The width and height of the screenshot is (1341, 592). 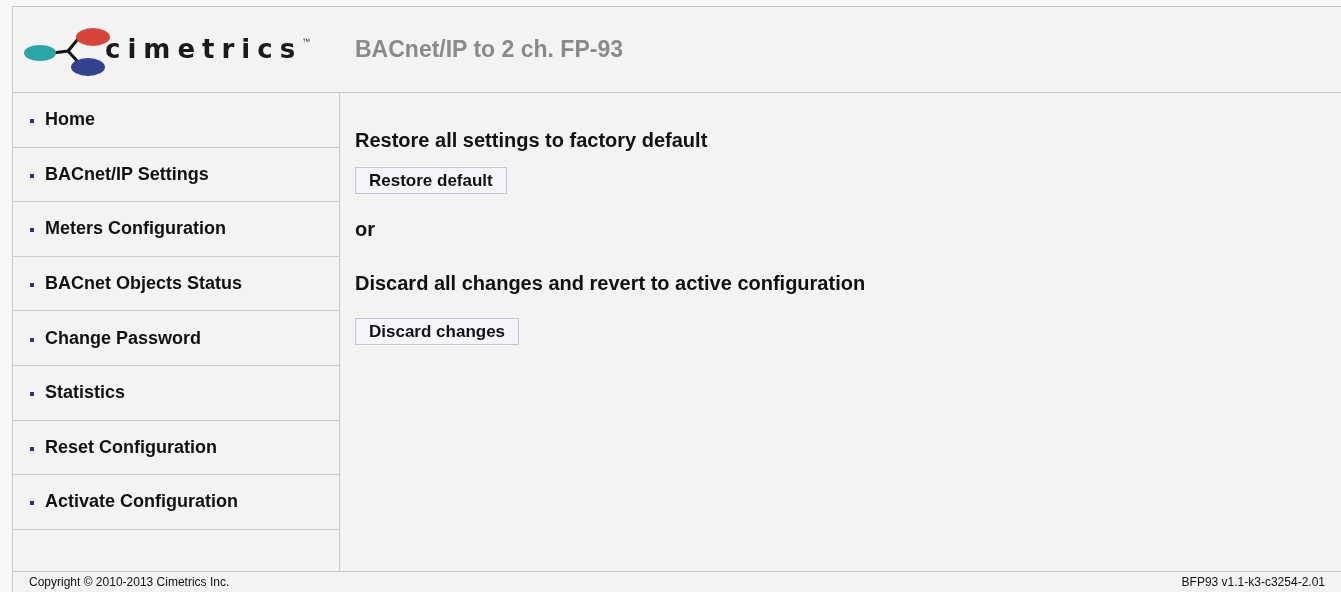 What do you see at coordinates (85, 393) in the screenshot?
I see `nav-link: Statistics` at bounding box center [85, 393].